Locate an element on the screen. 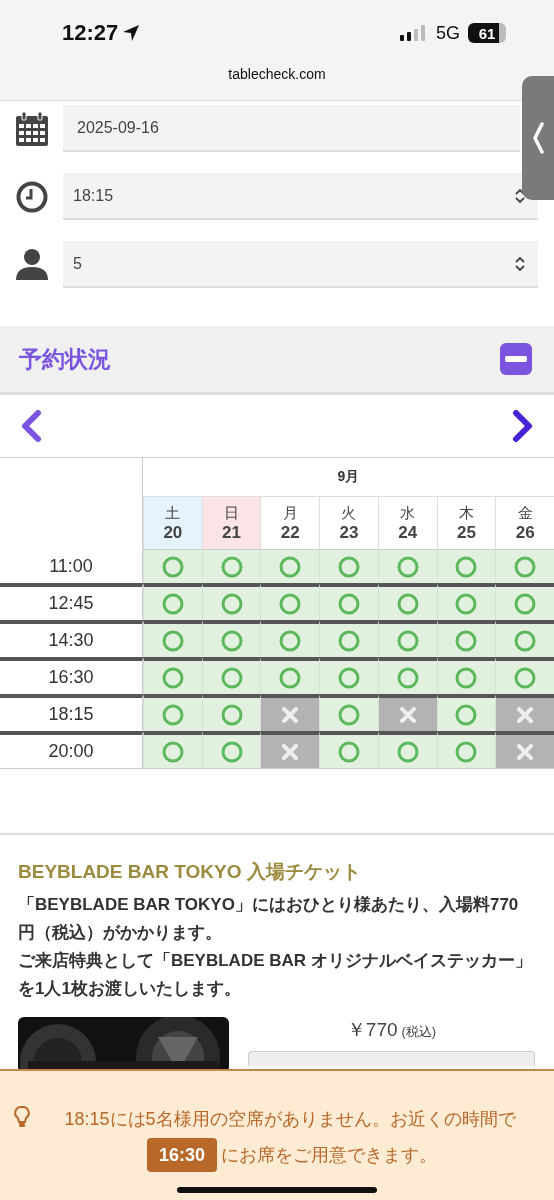 This screenshot has width=554, height=1200. time-suggestion-button: 16:30 is located at coordinates (181, 1155).